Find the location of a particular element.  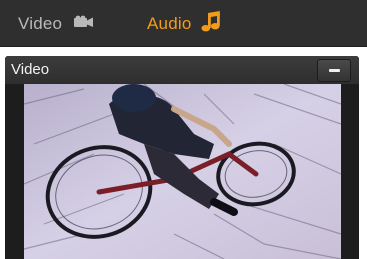

minus-icon is located at coordinates (334, 70).